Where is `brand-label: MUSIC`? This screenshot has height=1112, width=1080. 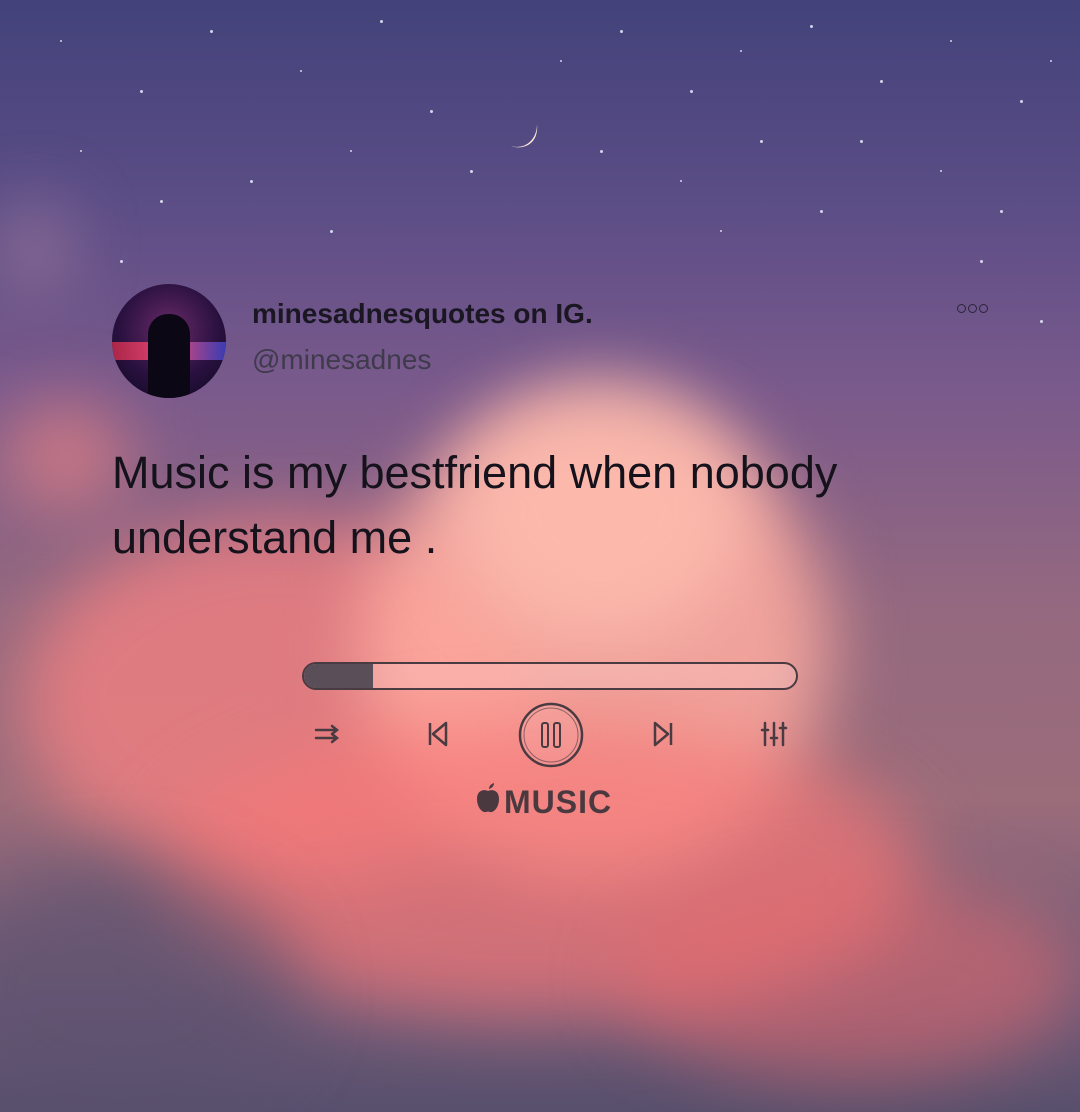
brand-label: MUSIC is located at coordinates (558, 802).